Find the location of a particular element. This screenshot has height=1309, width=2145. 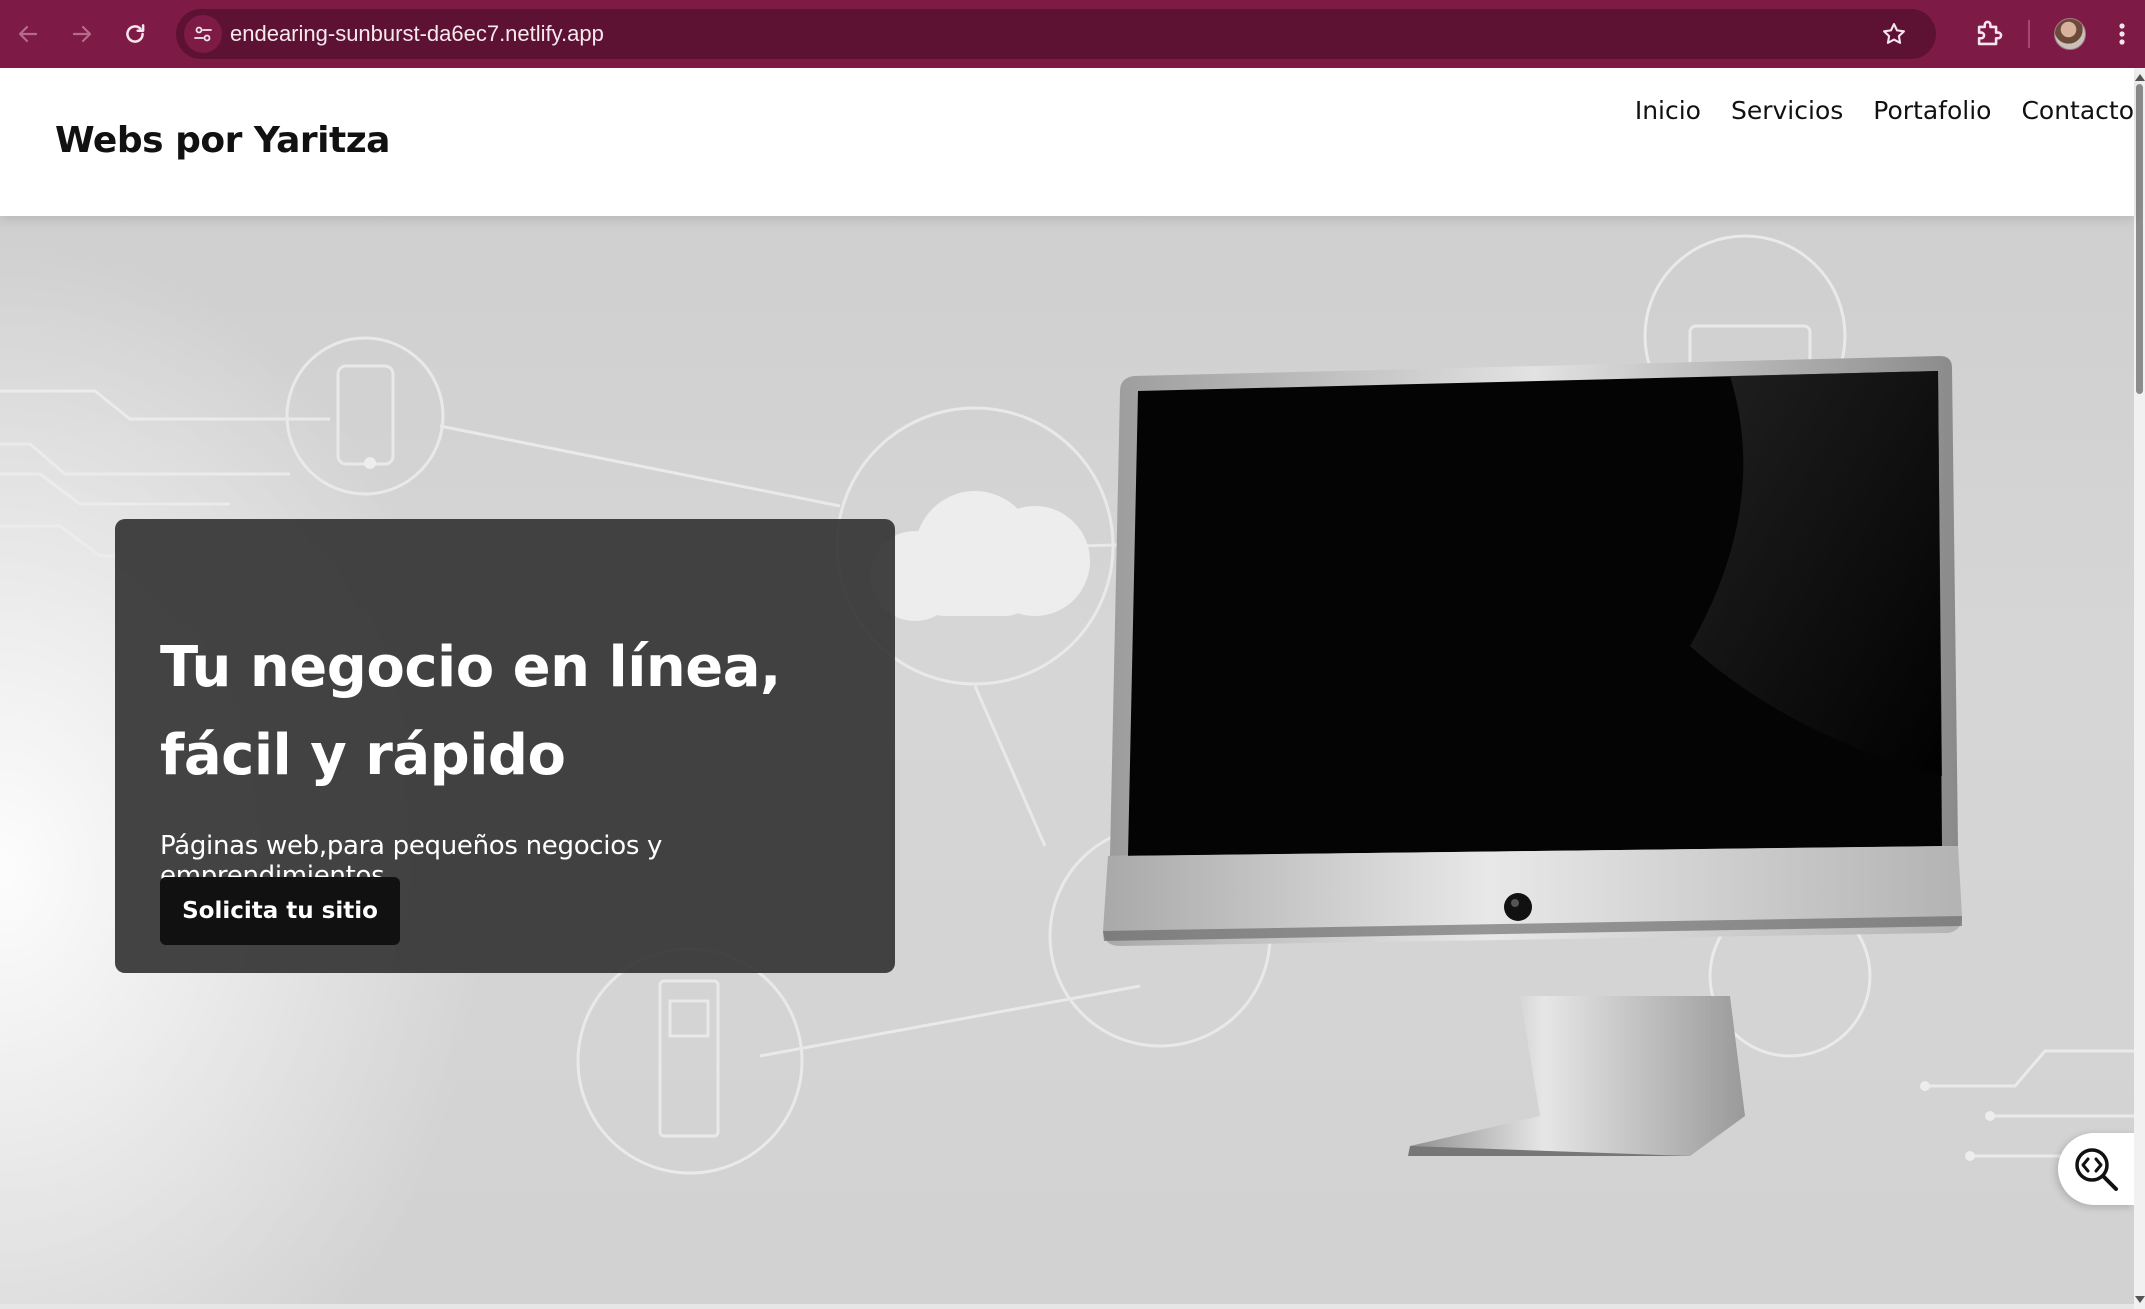

tune-icon is located at coordinates (203, 34).